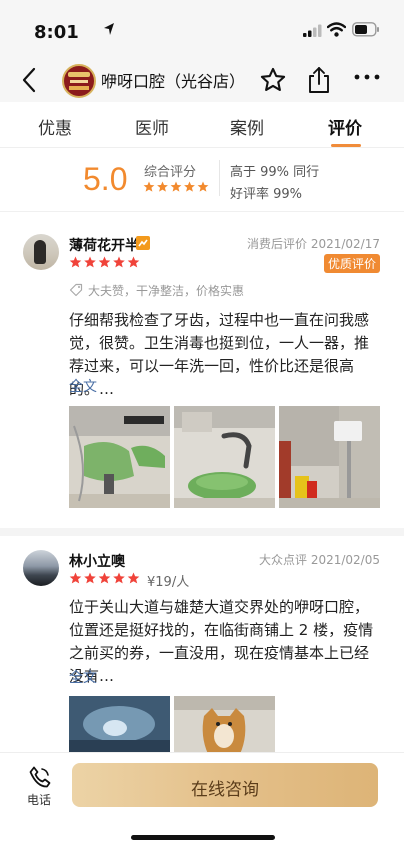 The width and height of the screenshot is (404, 858). What do you see at coordinates (273, 80) in the screenshot?
I see `favorite-star-icon` at bounding box center [273, 80].